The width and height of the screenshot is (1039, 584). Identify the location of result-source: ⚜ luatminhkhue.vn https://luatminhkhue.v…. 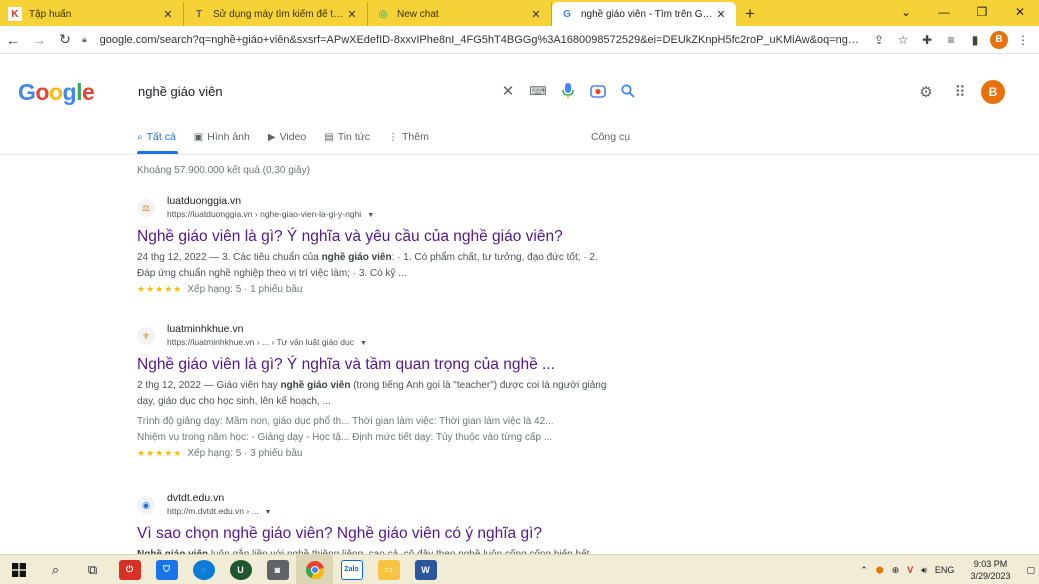
(372, 336).